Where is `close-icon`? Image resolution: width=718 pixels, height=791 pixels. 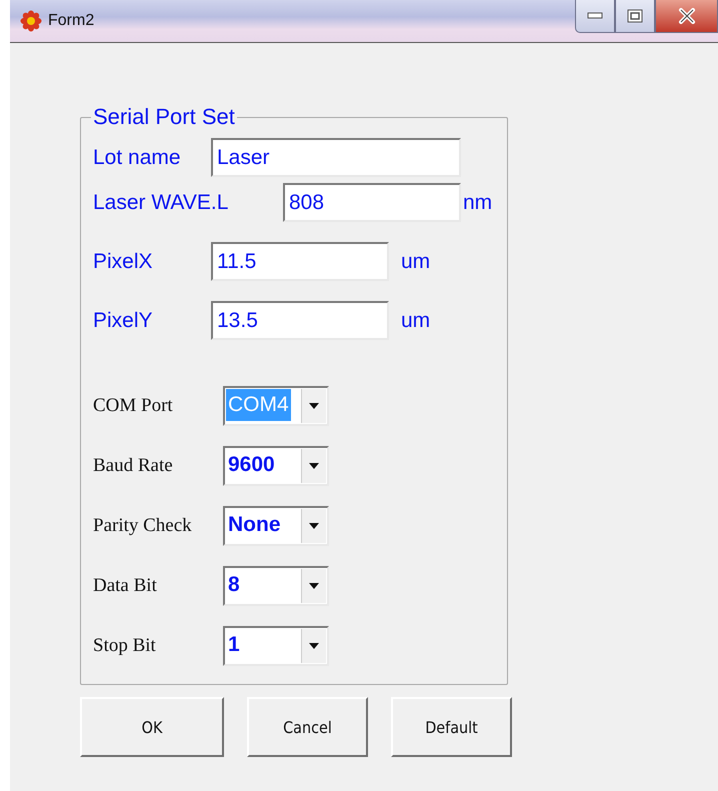
close-icon is located at coordinates (687, 16).